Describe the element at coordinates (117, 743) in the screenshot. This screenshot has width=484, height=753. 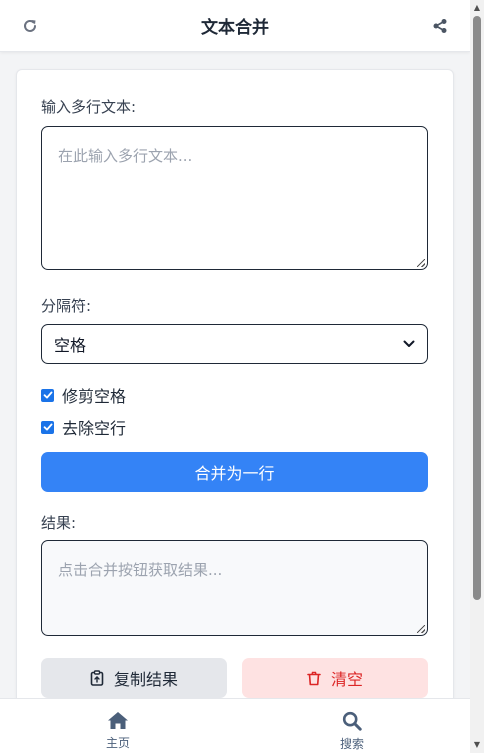
I see `nav-home-label: 主页` at that location.